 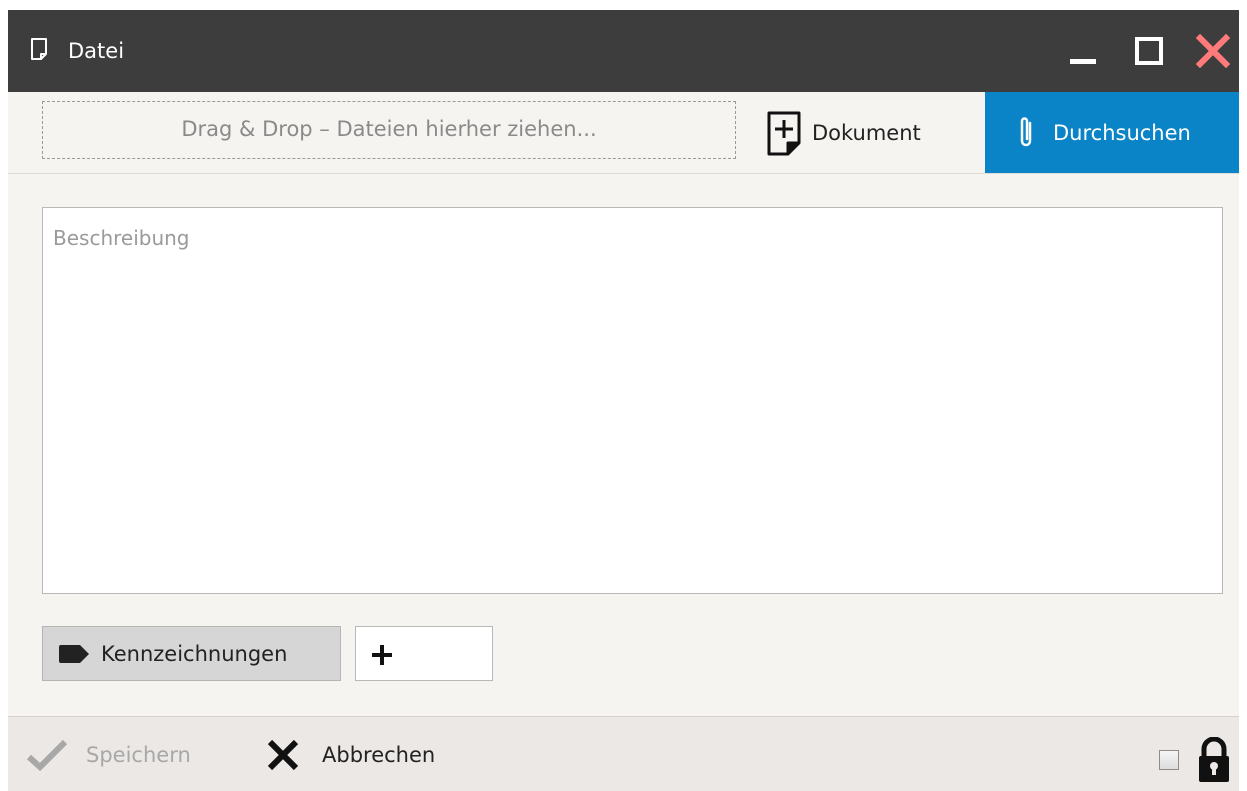 I want to click on save-label: Speichern, so click(x=138, y=754).